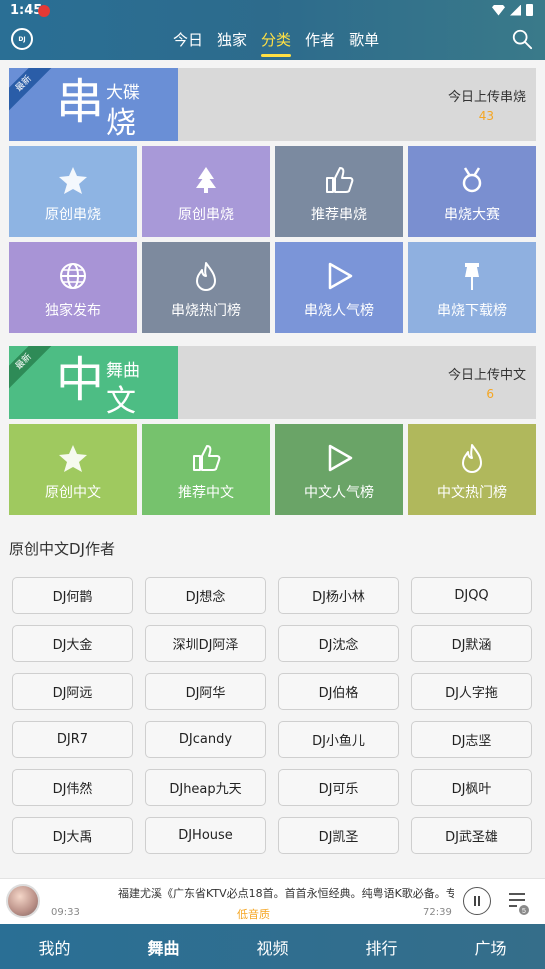 This screenshot has height=969, width=545. Describe the element at coordinates (188, 43) in the screenshot. I see `tab-today: 今日` at that location.